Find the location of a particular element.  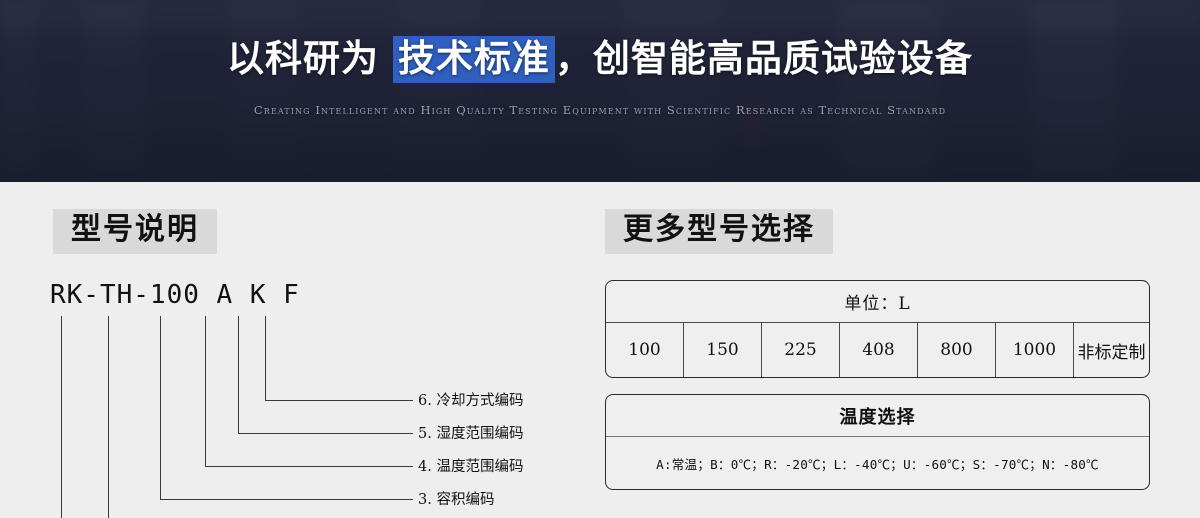

volume-cell-408: 408 is located at coordinates (879, 350).